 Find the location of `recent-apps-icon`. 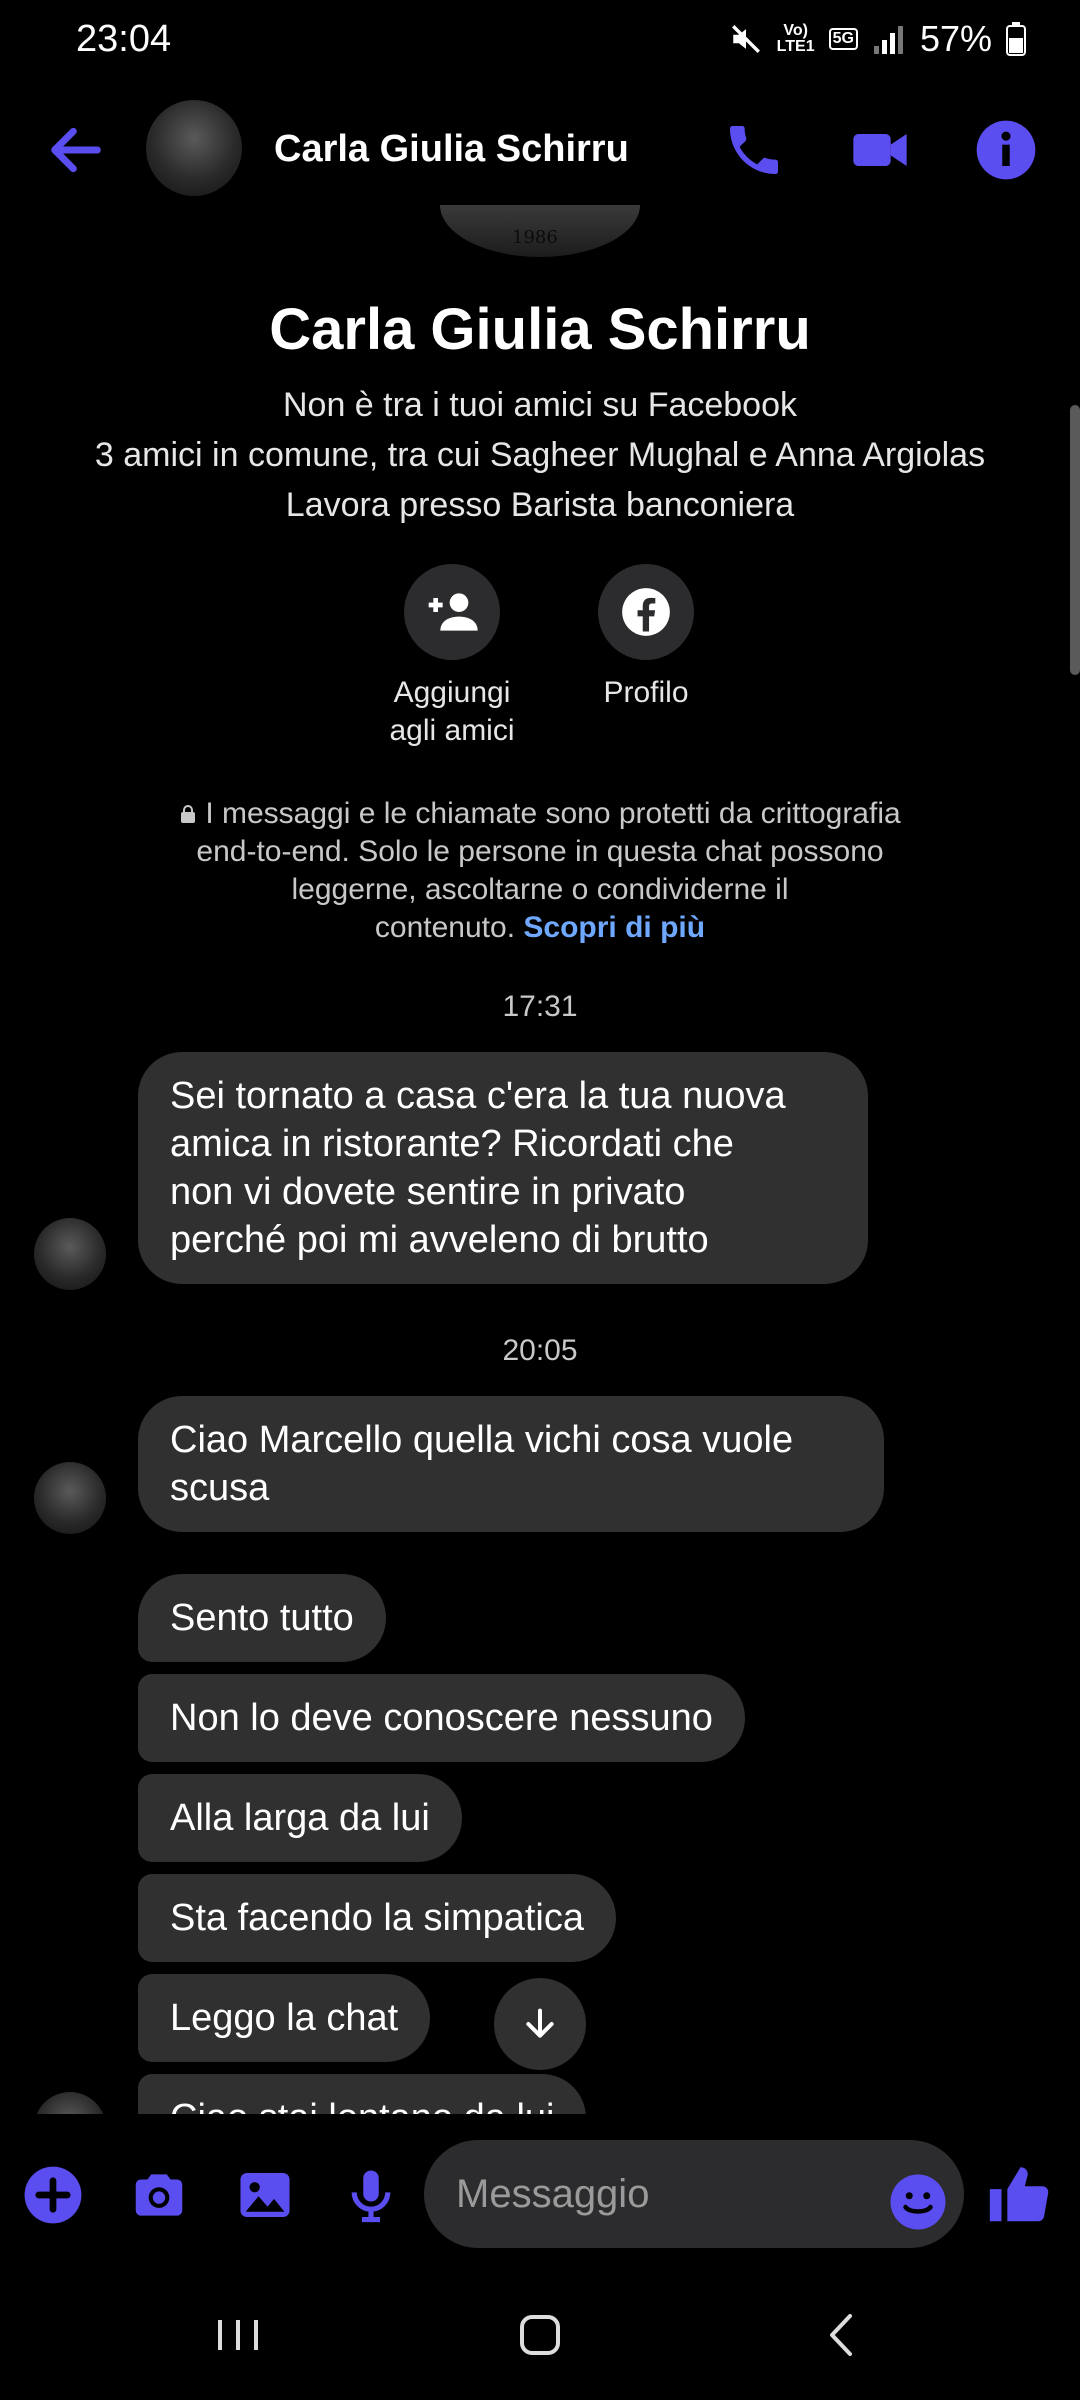

recent-apps-icon is located at coordinates (238, 2335).